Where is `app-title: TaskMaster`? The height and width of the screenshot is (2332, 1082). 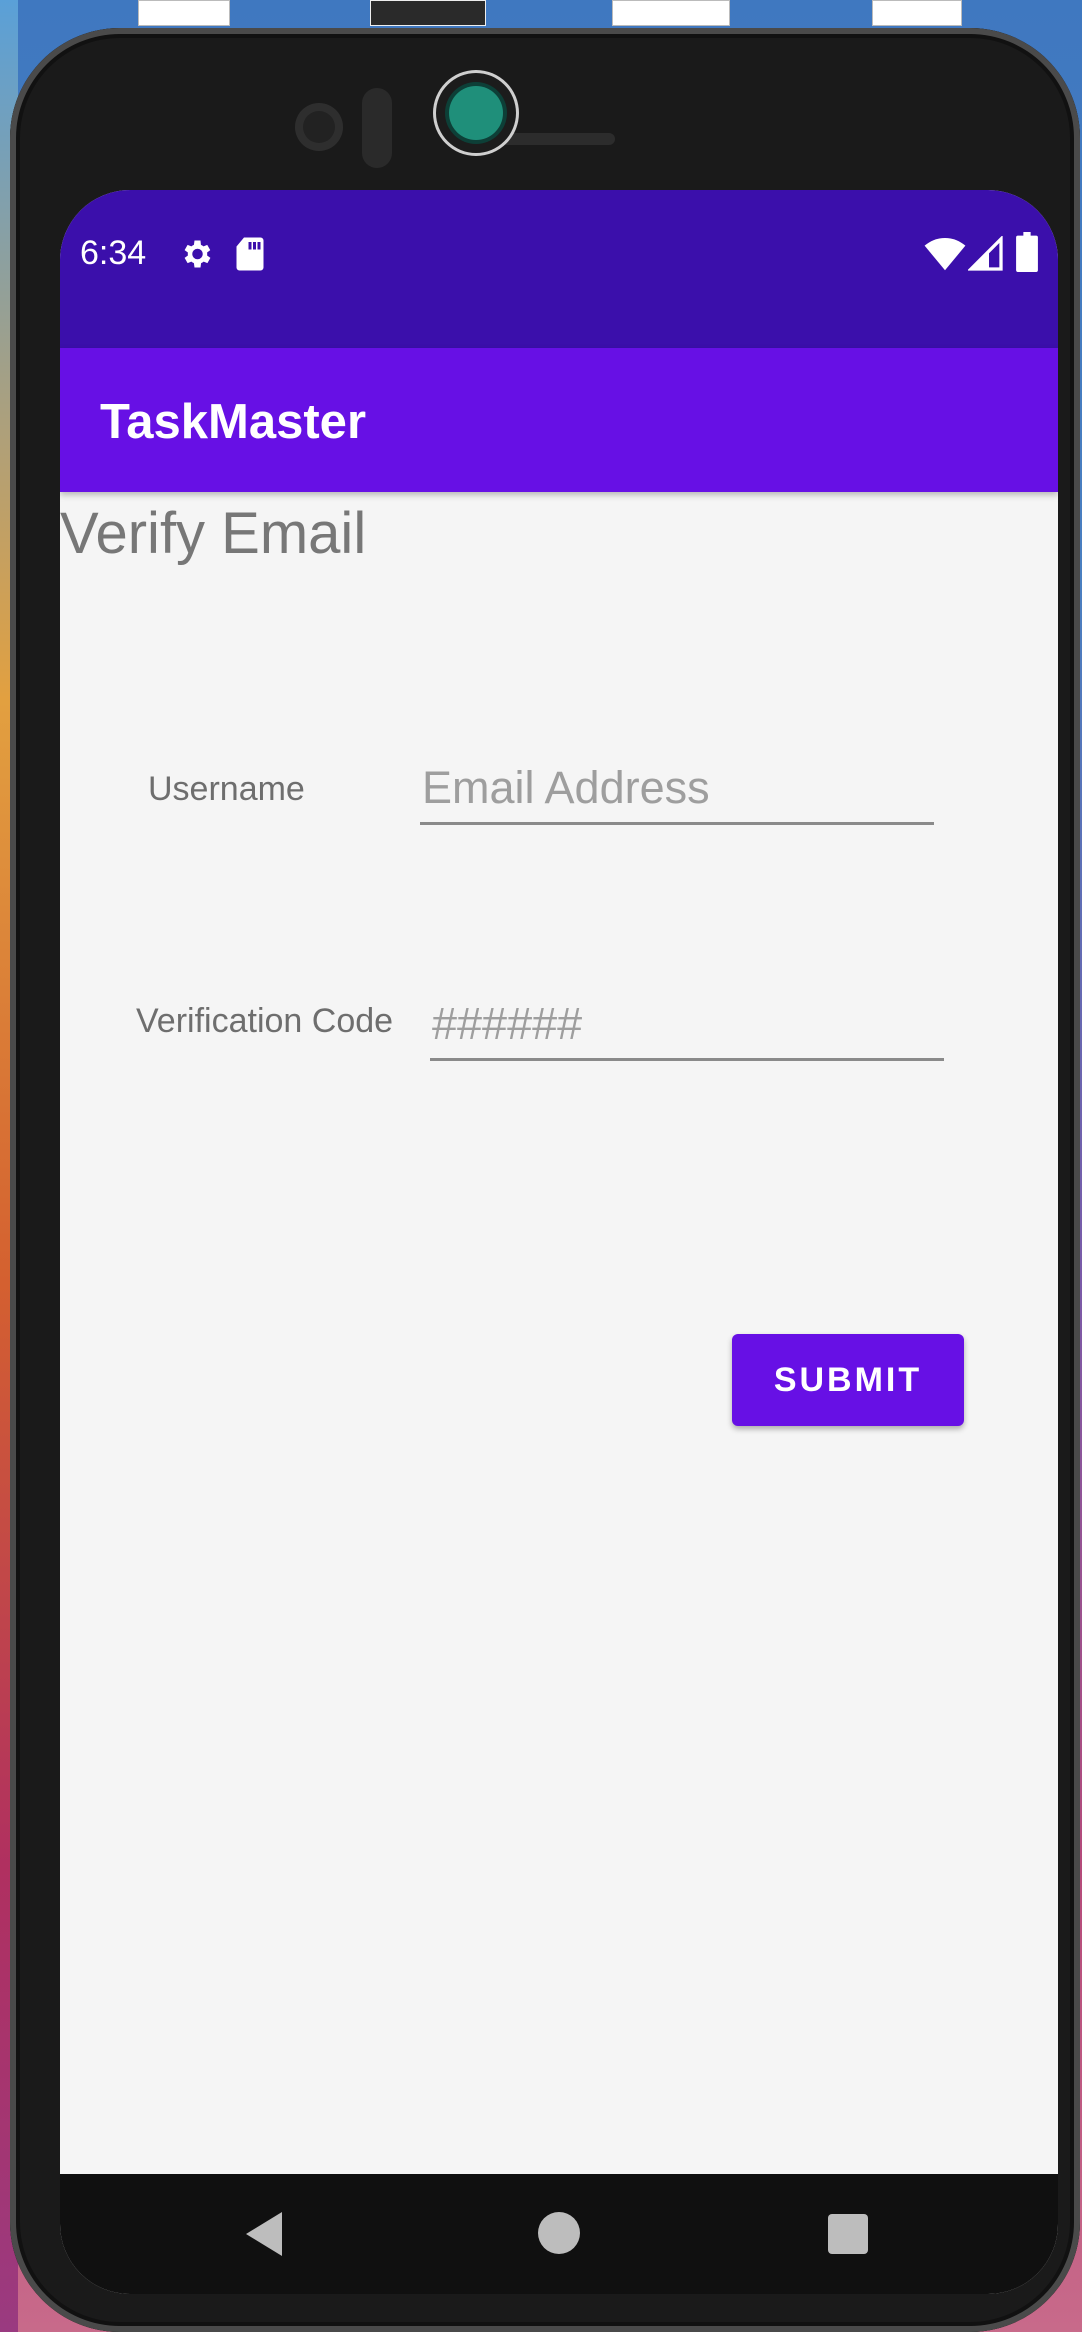
app-title: TaskMaster is located at coordinates (233, 422).